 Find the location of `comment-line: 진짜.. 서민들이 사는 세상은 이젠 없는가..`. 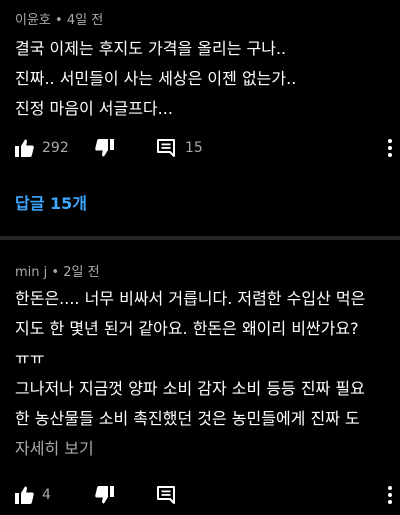

comment-line: 진짜.. 서민들이 사는 세상은 이젠 없는가.. is located at coordinates (156, 78).